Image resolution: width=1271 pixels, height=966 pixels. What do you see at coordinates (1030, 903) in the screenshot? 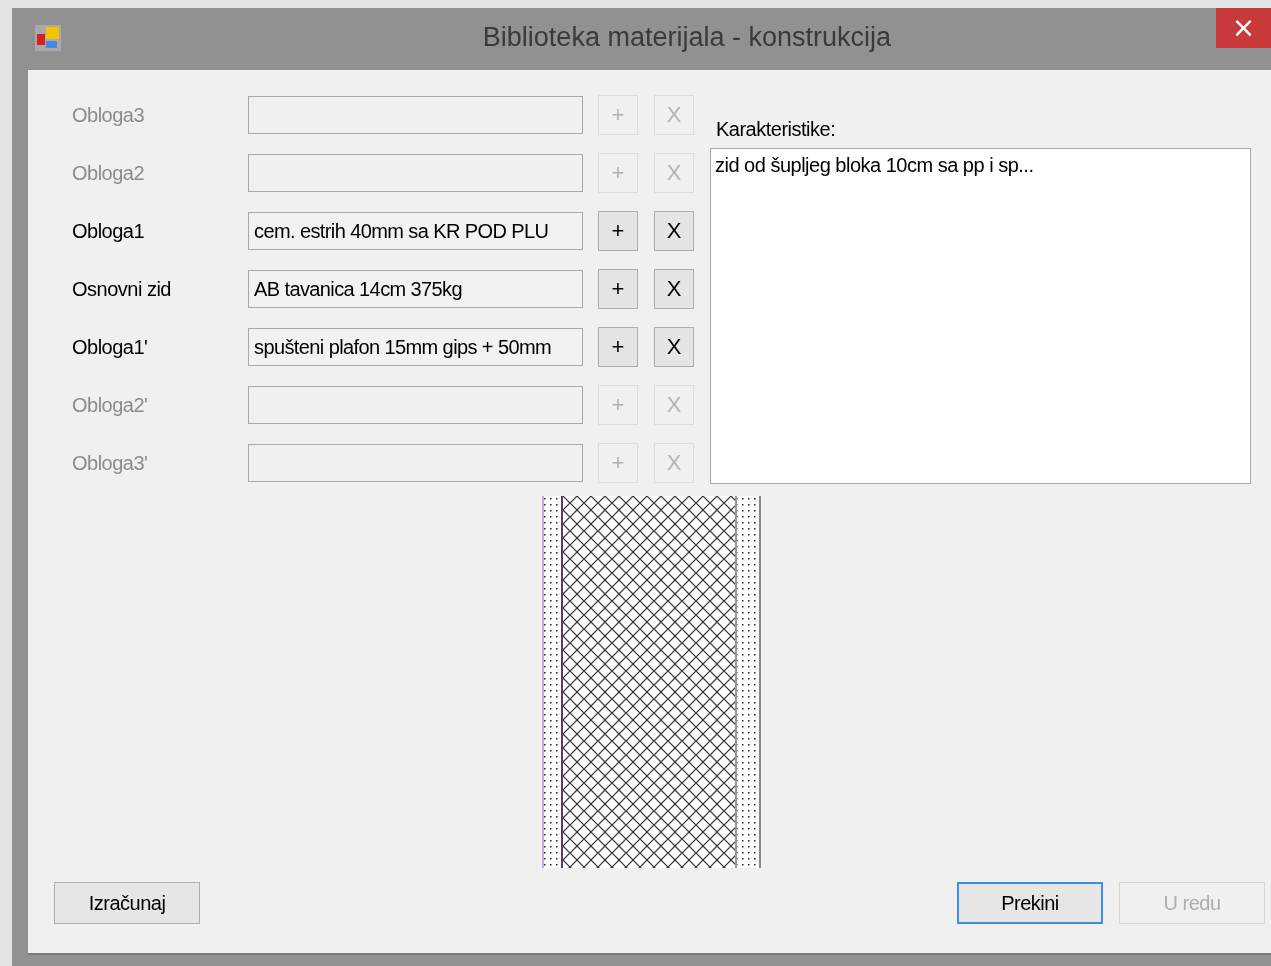
I see `cancel-button: Prekini` at bounding box center [1030, 903].